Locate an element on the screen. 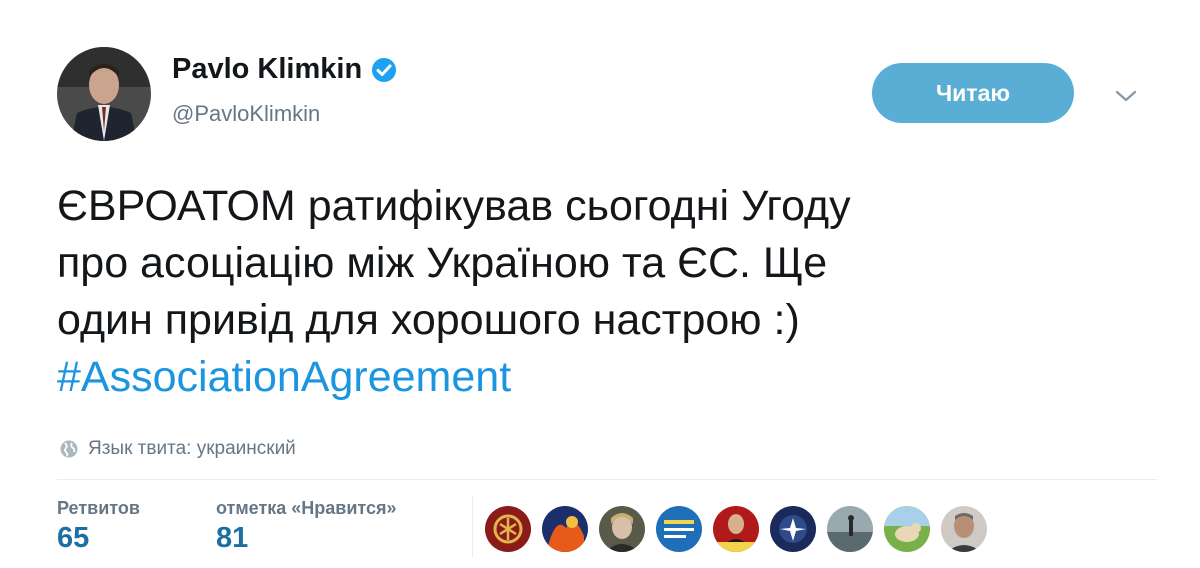  author-avatar is located at coordinates (104, 94).